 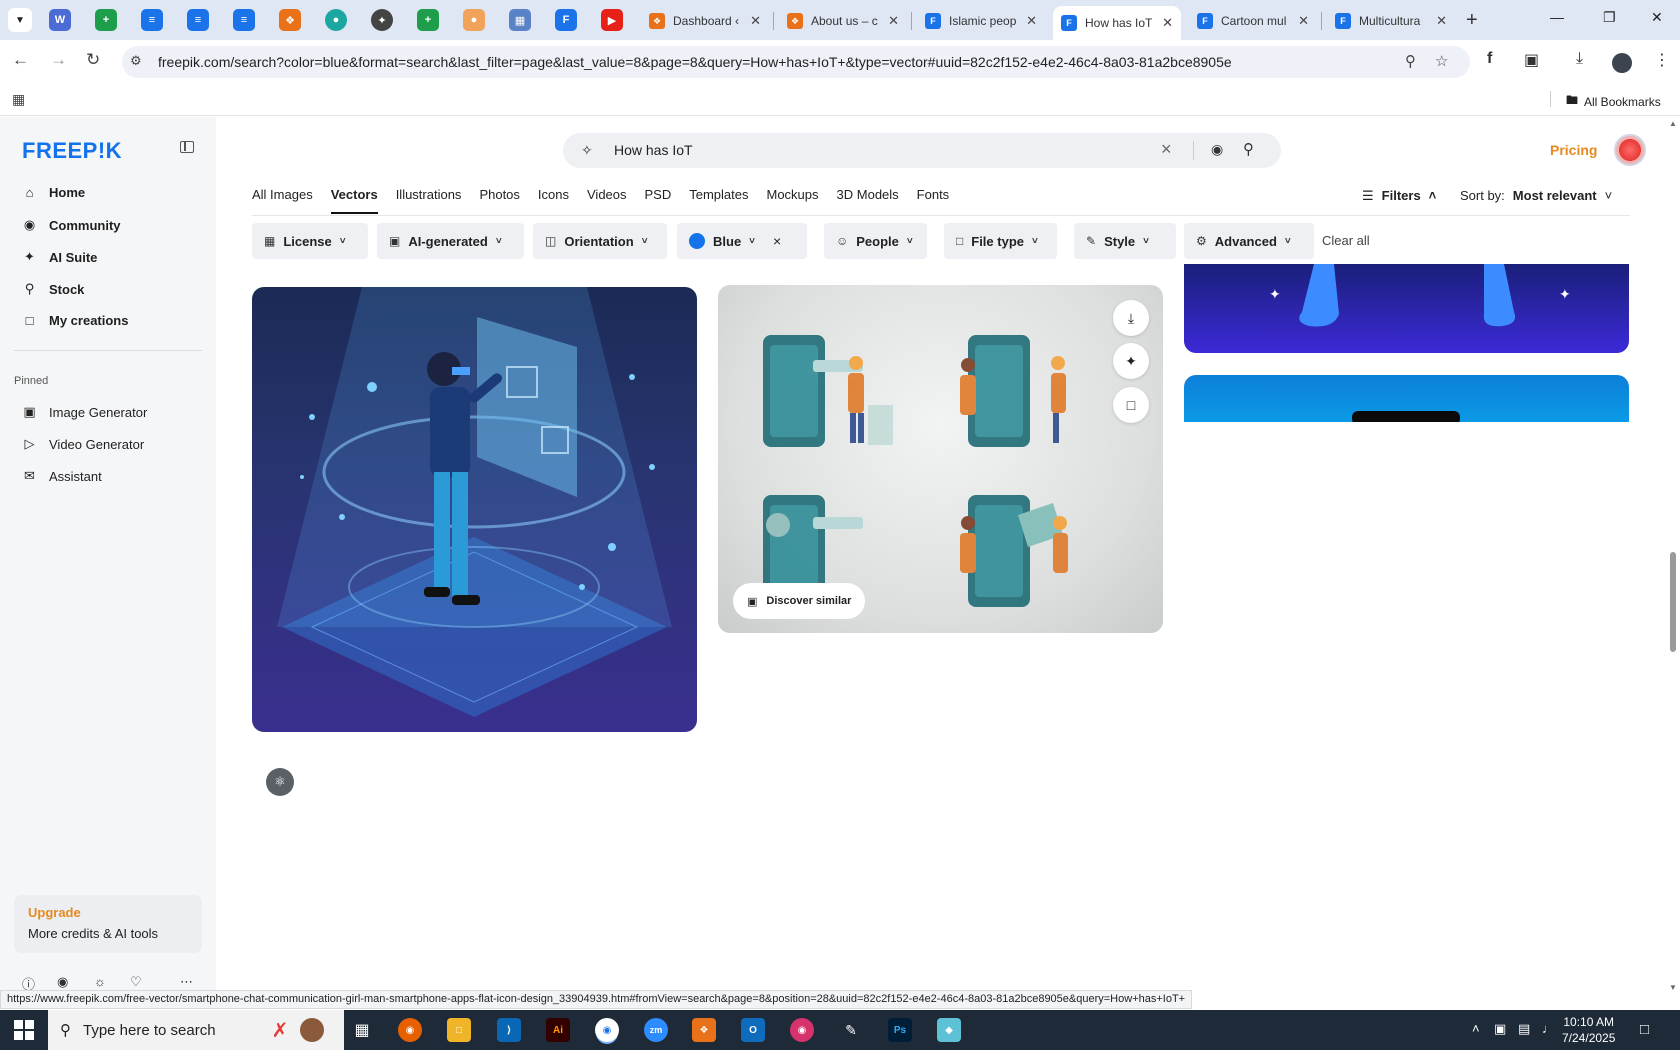 What do you see at coordinates (933, 200) in the screenshot?
I see `tab-fonts: Fonts` at bounding box center [933, 200].